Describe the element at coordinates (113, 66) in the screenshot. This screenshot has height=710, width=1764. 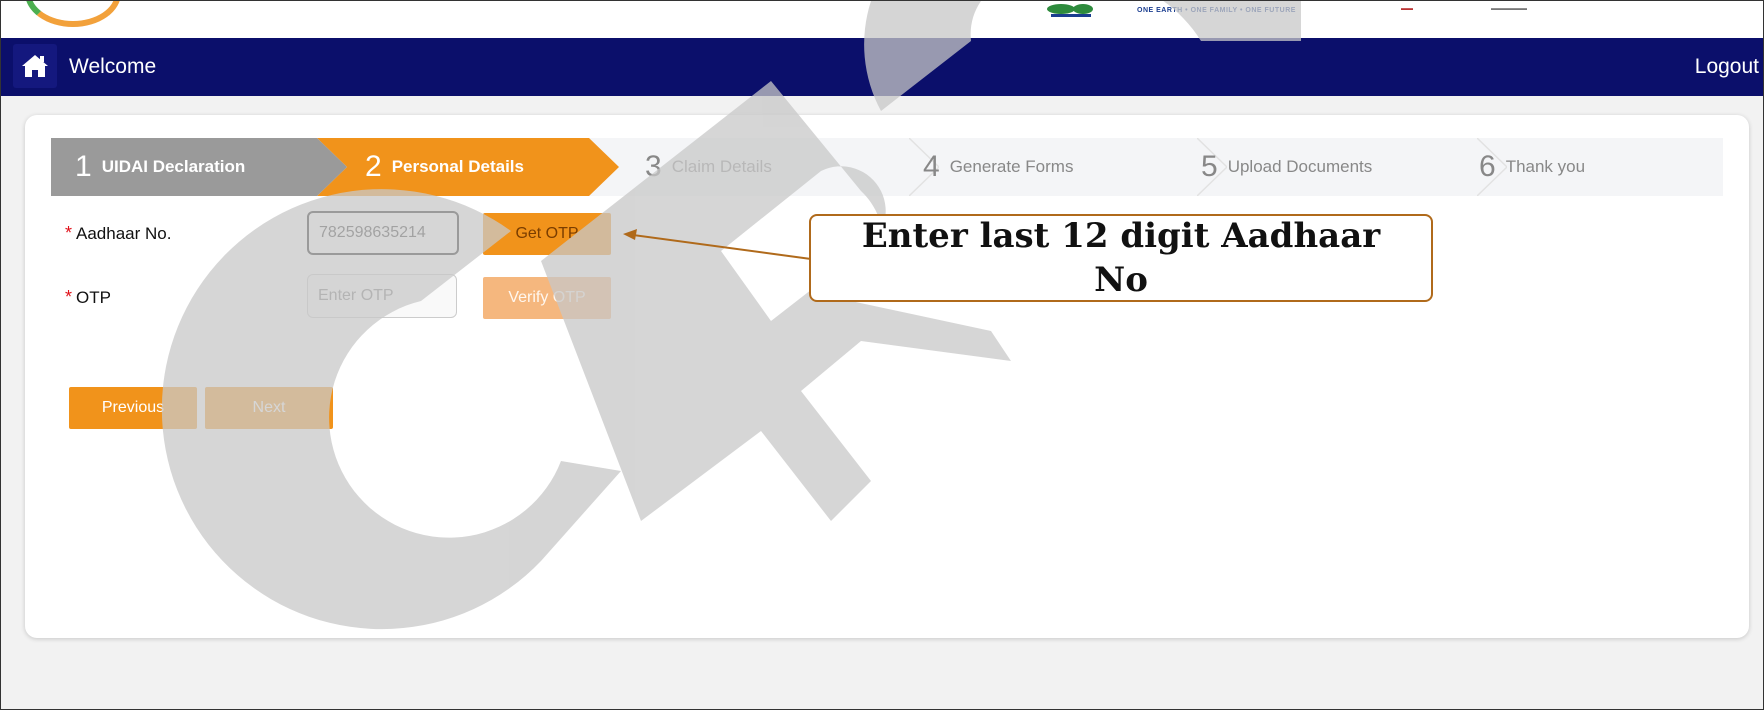
I see `welcome-text: Welcome` at that location.